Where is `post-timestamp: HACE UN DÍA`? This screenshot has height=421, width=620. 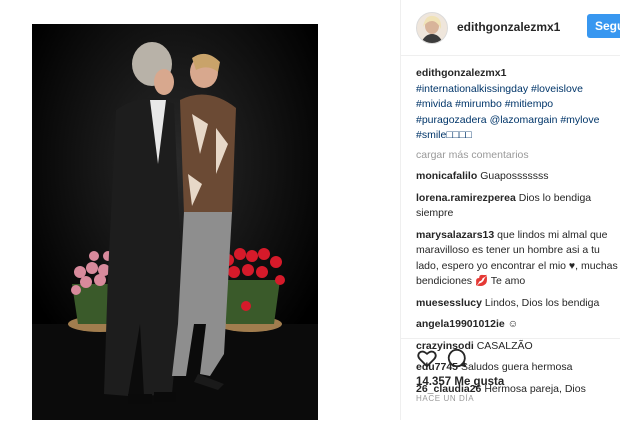 post-timestamp: HACE UN DÍA is located at coordinates (445, 398).